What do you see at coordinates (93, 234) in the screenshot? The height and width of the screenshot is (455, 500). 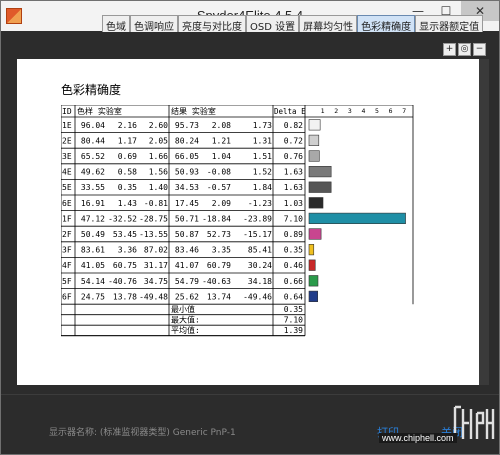 I see `target-l-value: 50.49` at bounding box center [93, 234].